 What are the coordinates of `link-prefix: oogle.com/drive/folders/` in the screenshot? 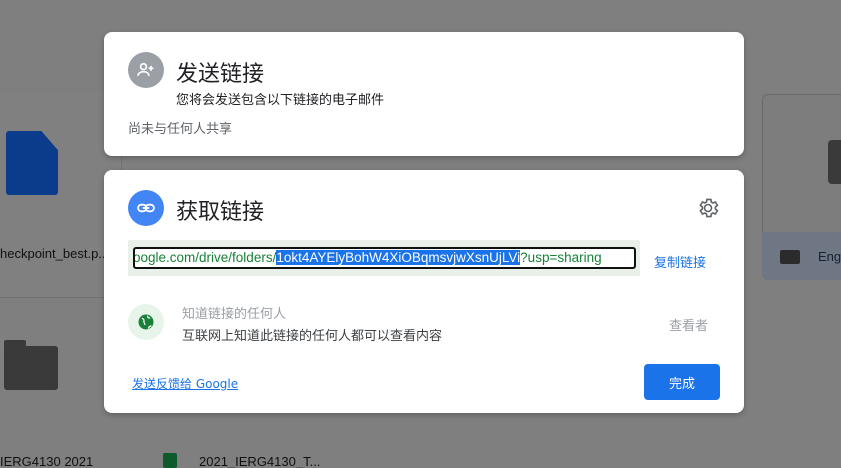 It's located at (205, 257).